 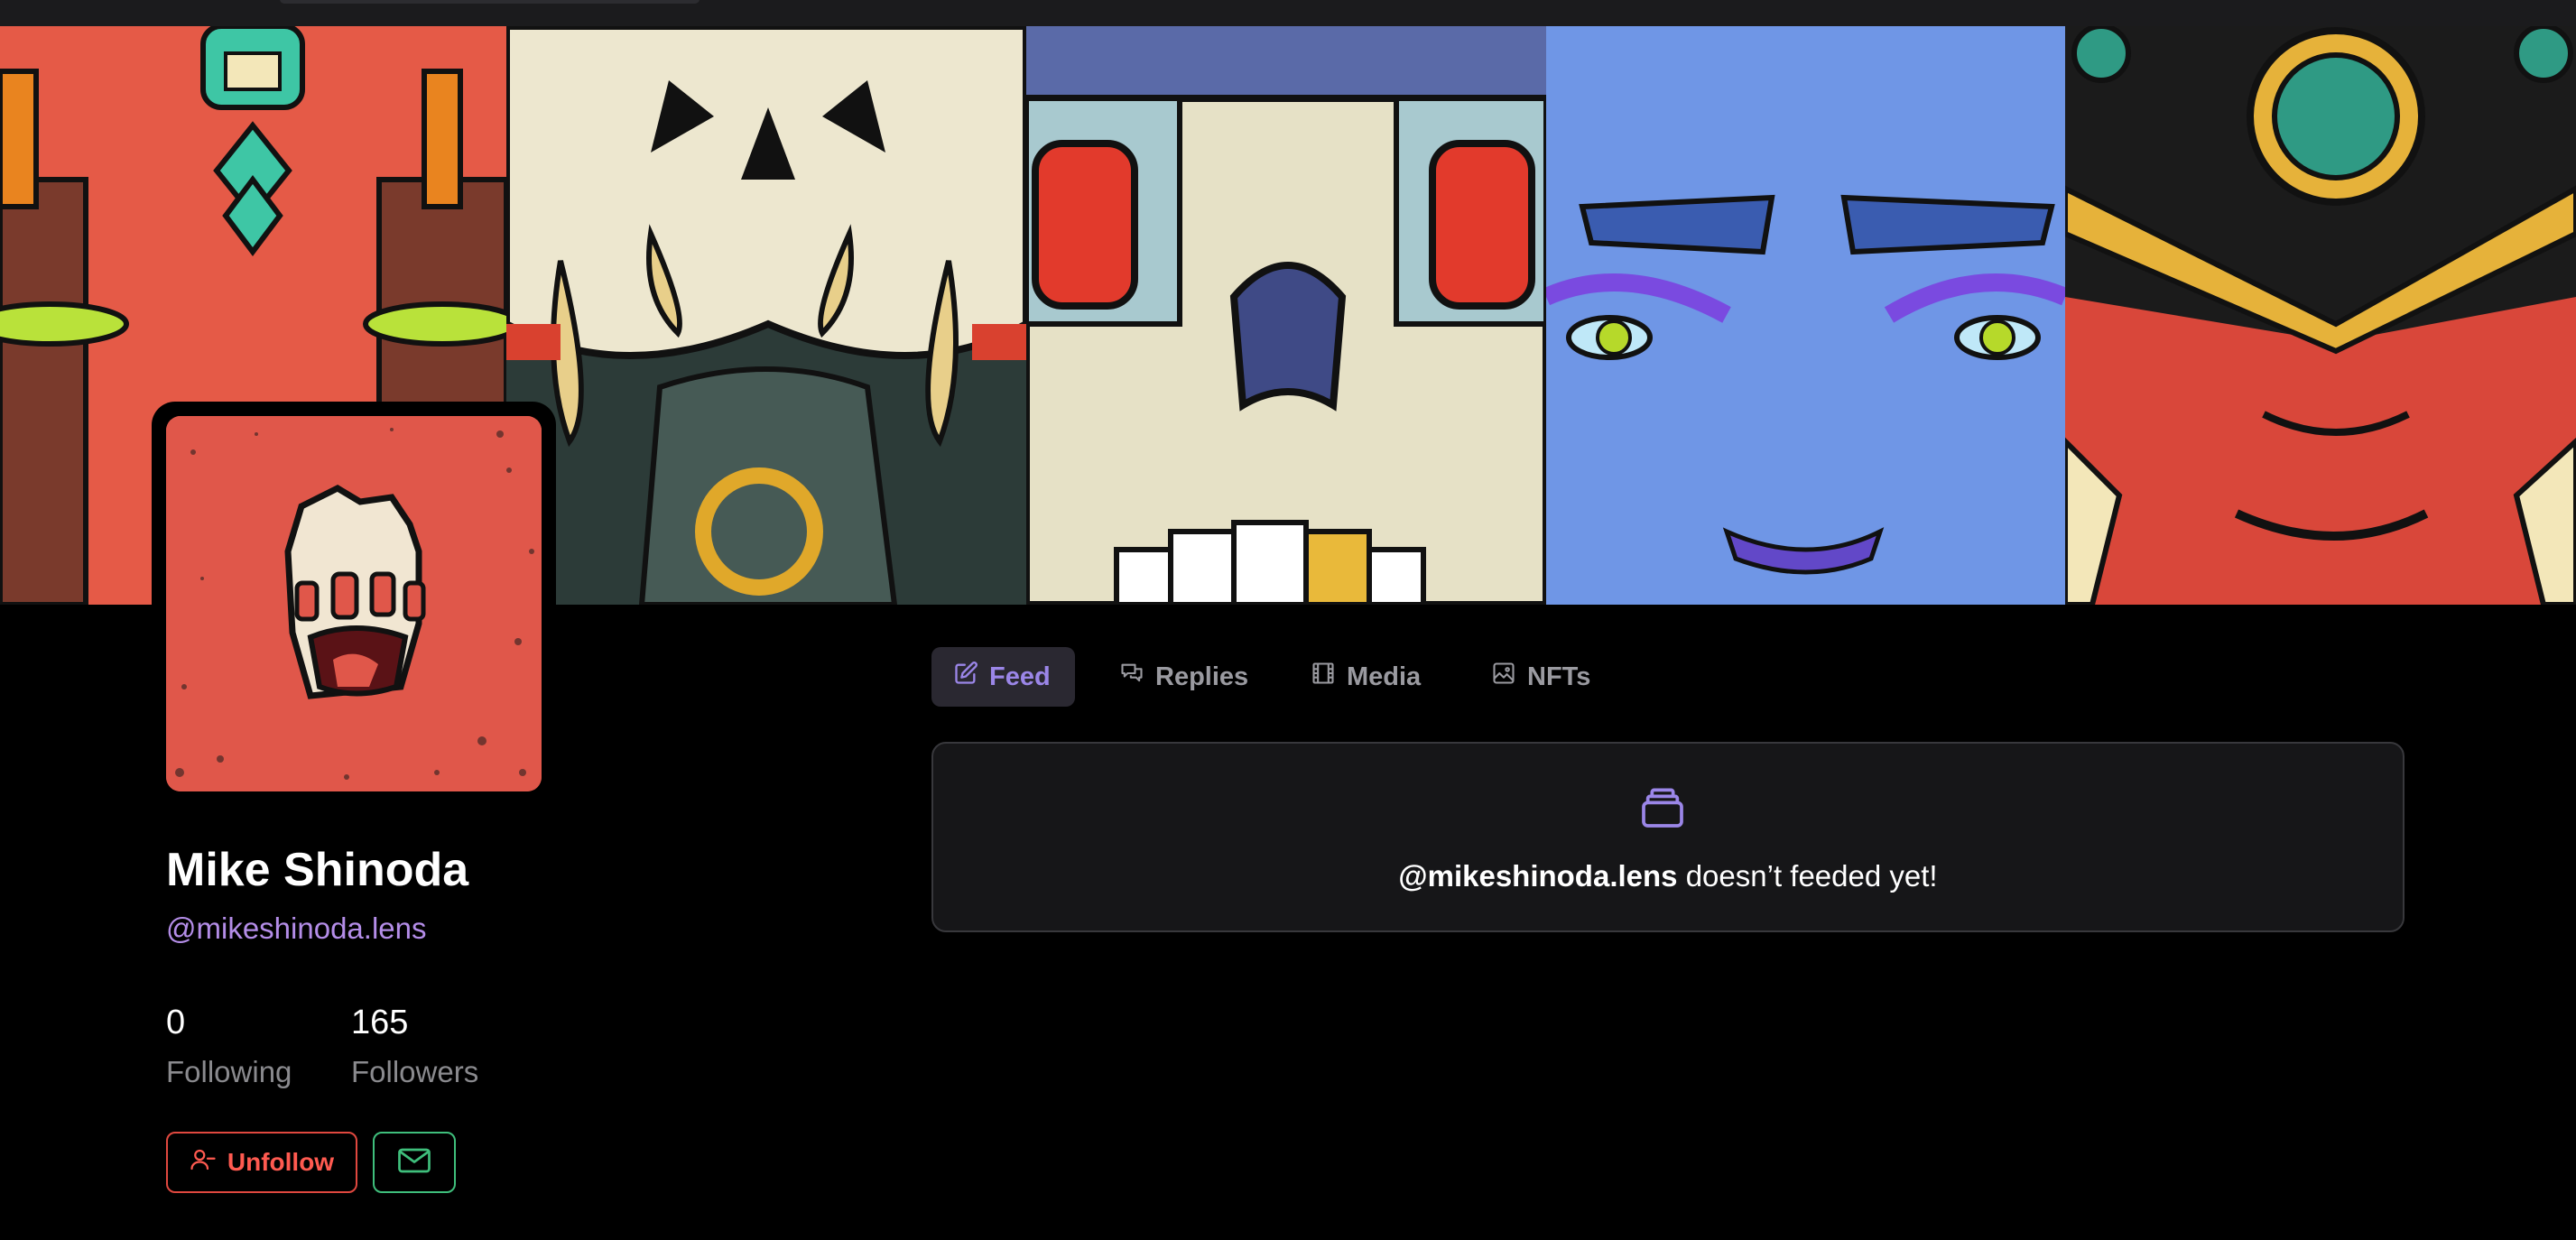 What do you see at coordinates (415, 1046) in the screenshot?
I see `followers-stat: 165 Followers` at bounding box center [415, 1046].